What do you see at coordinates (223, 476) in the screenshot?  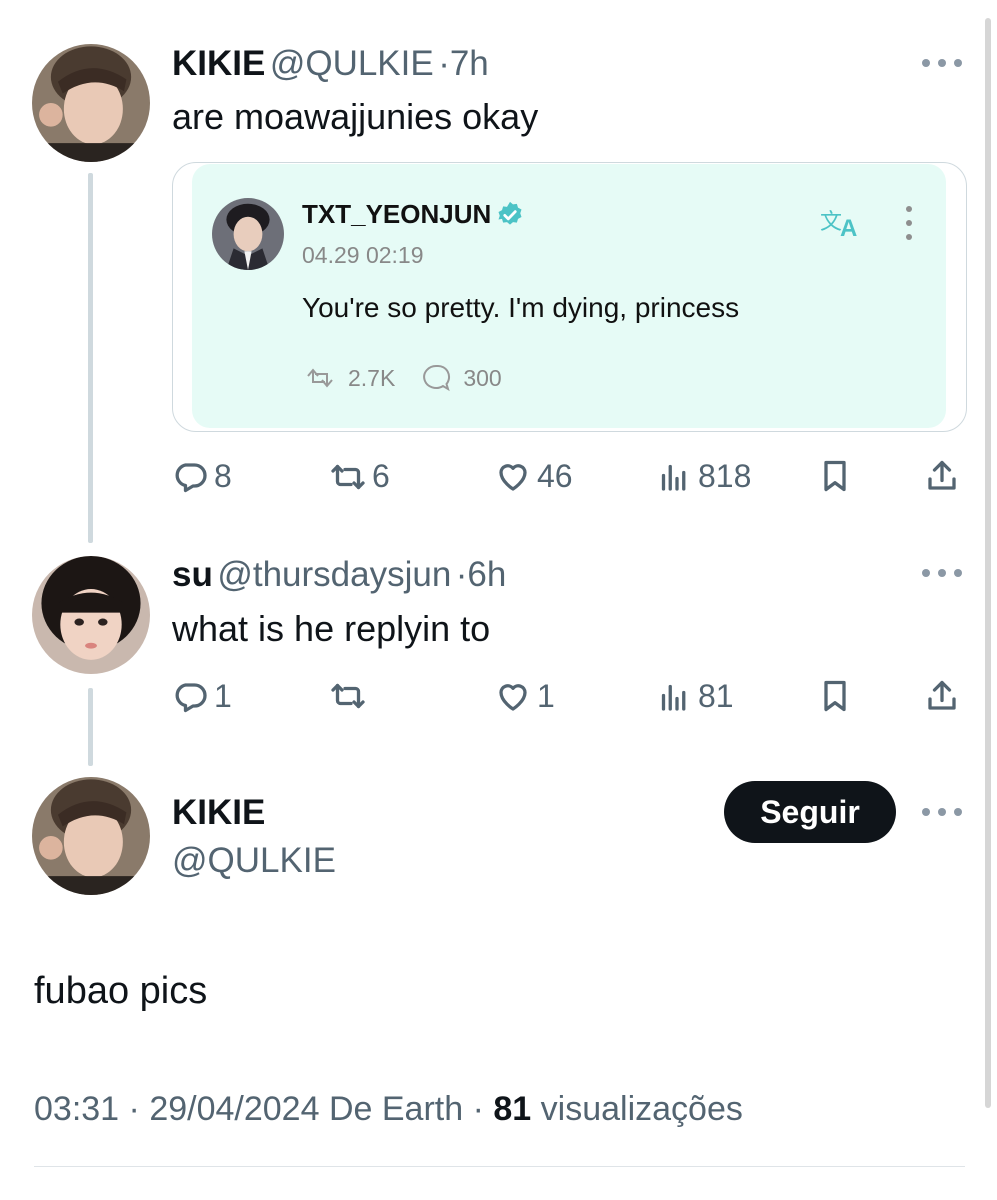 I see `reply-count: 8` at bounding box center [223, 476].